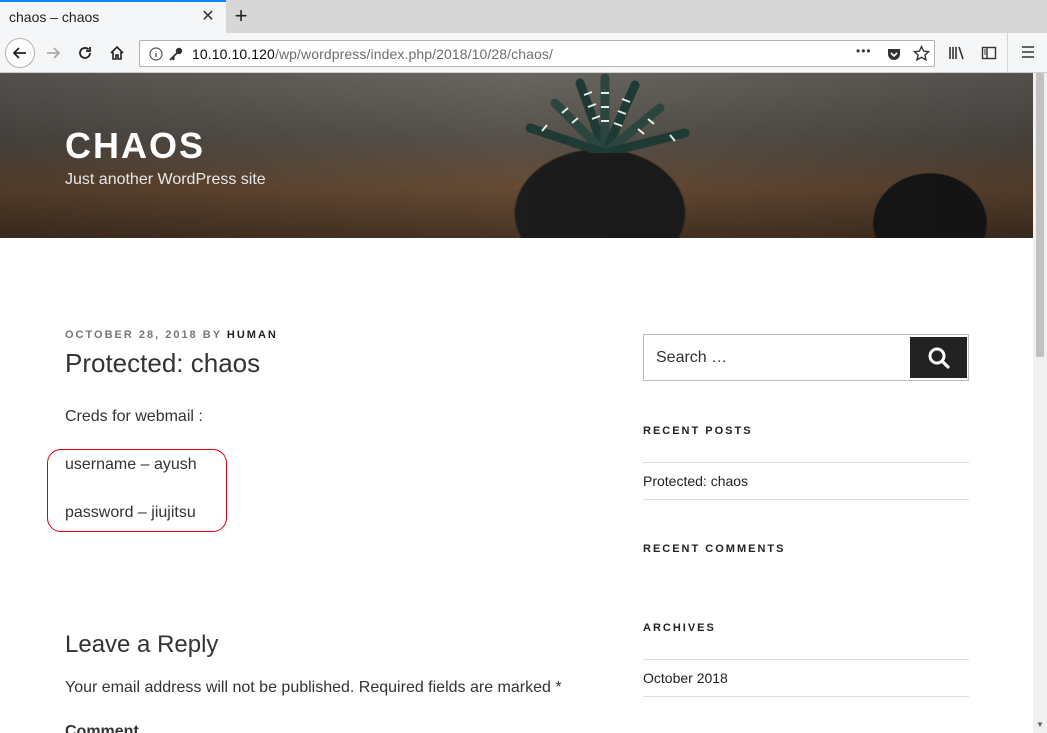 The width and height of the screenshot is (1047, 733). Describe the element at coordinates (921, 53) in the screenshot. I see `bookmark-star-icon` at that location.